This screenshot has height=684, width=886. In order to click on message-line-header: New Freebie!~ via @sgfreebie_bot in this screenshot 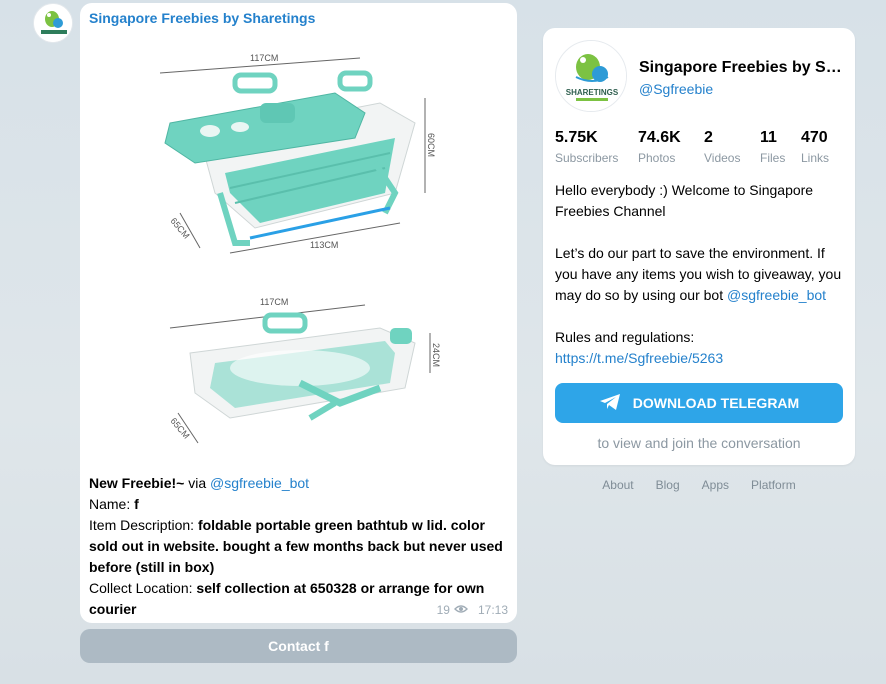, I will do `click(299, 483)`.